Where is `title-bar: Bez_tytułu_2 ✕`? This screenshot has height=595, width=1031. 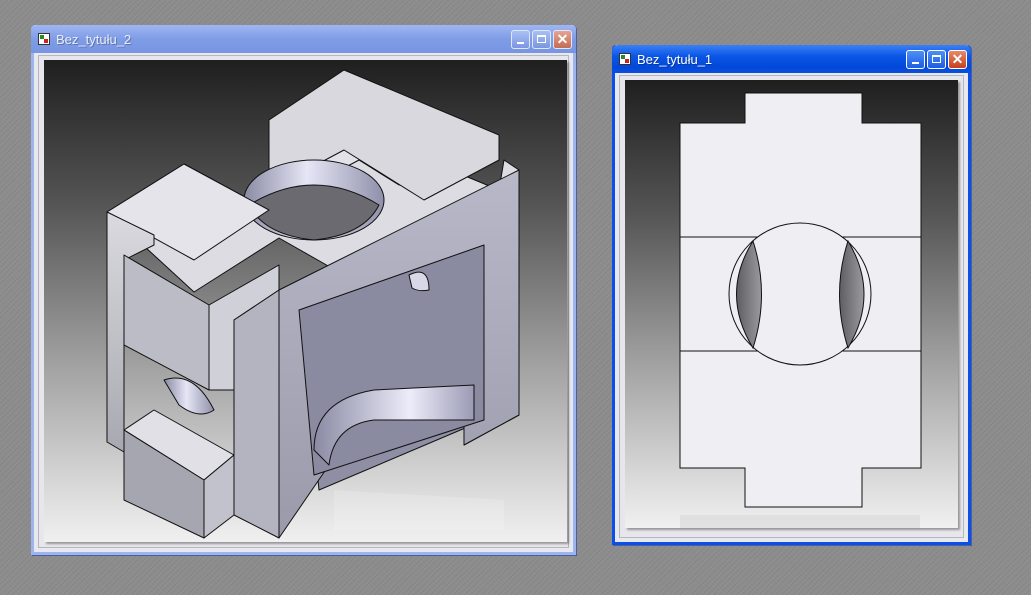
title-bar: Bez_tytułu_2 ✕ is located at coordinates (303, 39).